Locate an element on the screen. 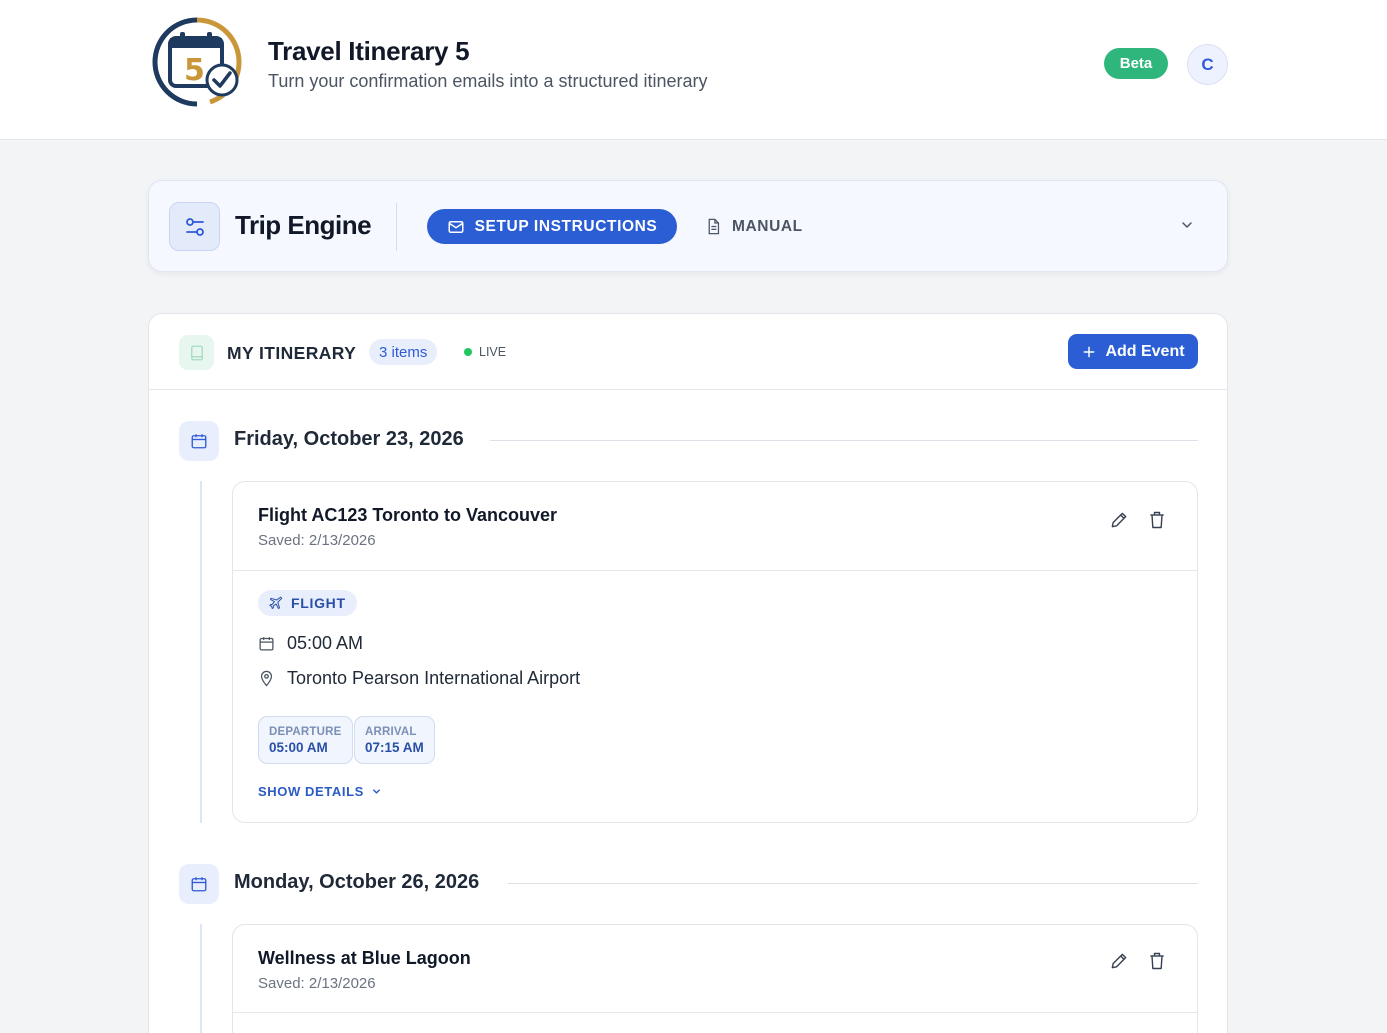  event-type-badge: FLIGHT is located at coordinates (307, 603).